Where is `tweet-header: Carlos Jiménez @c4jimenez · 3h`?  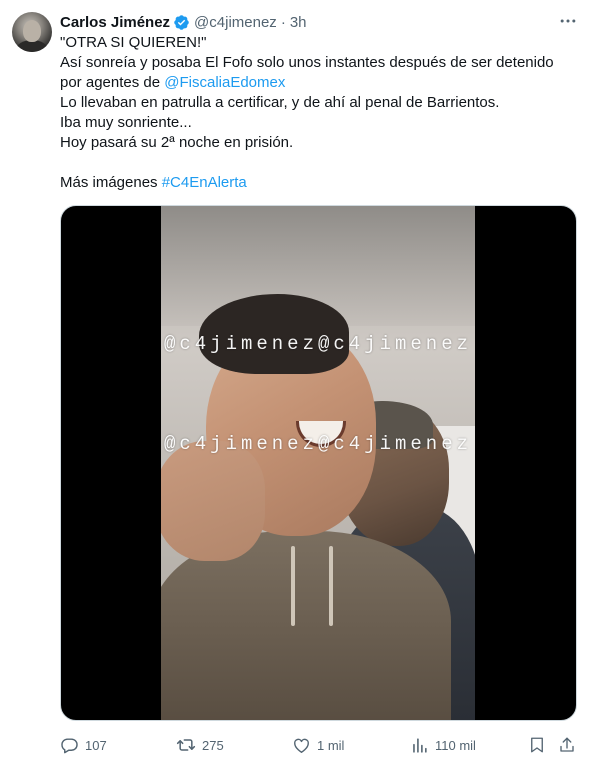 tweet-header: Carlos Jiménez @c4jimenez · 3h is located at coordinates (183, 22).